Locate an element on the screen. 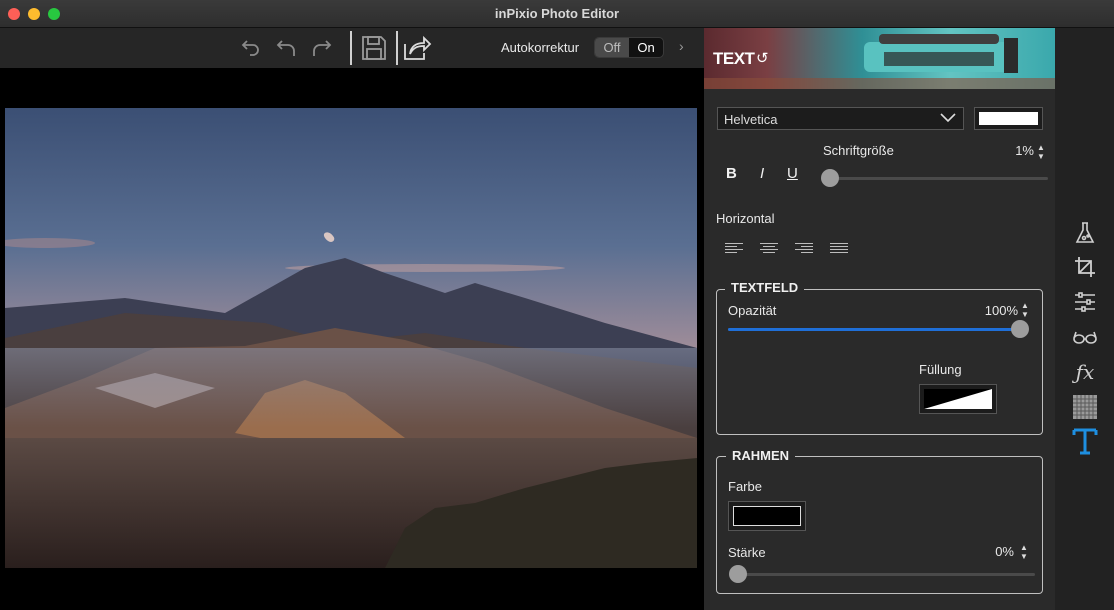 This screenshot has width=1114, height=610. adjust-icon is located at coordinates (1085, 302).